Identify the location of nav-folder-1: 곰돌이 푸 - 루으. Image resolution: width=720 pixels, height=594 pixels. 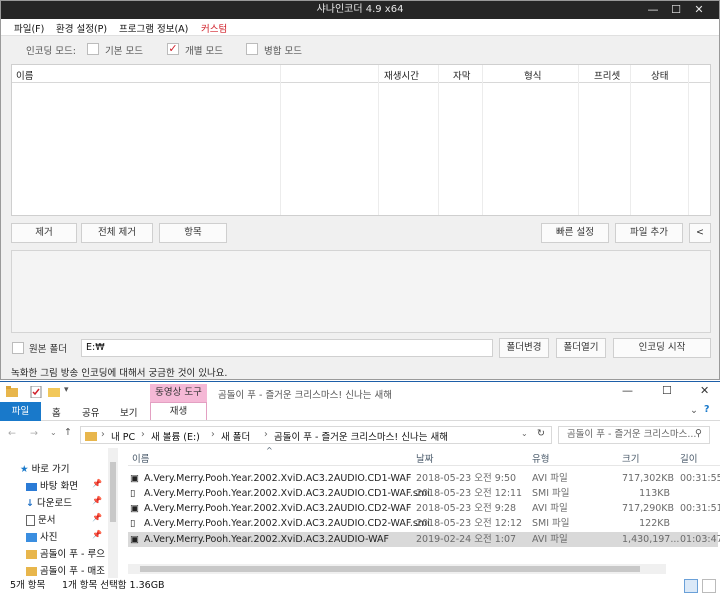
(65, 555).